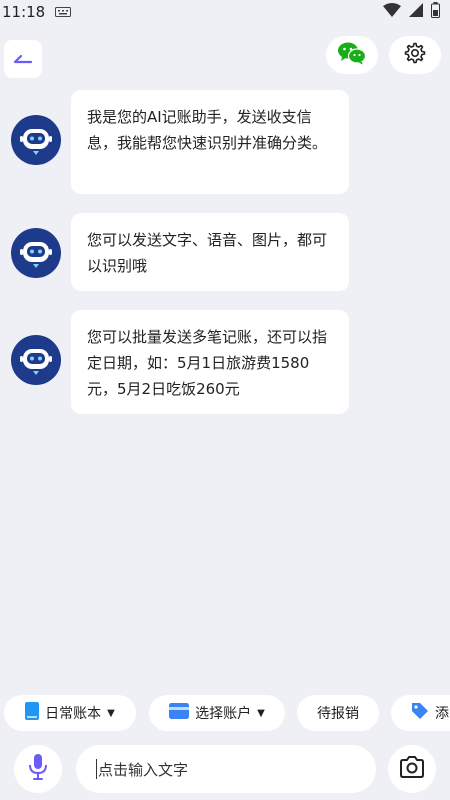  I want to click on quick-options-bar: 日常账本 ▼ 选择账户 ▼ 待报销 添, so click(225, 713).